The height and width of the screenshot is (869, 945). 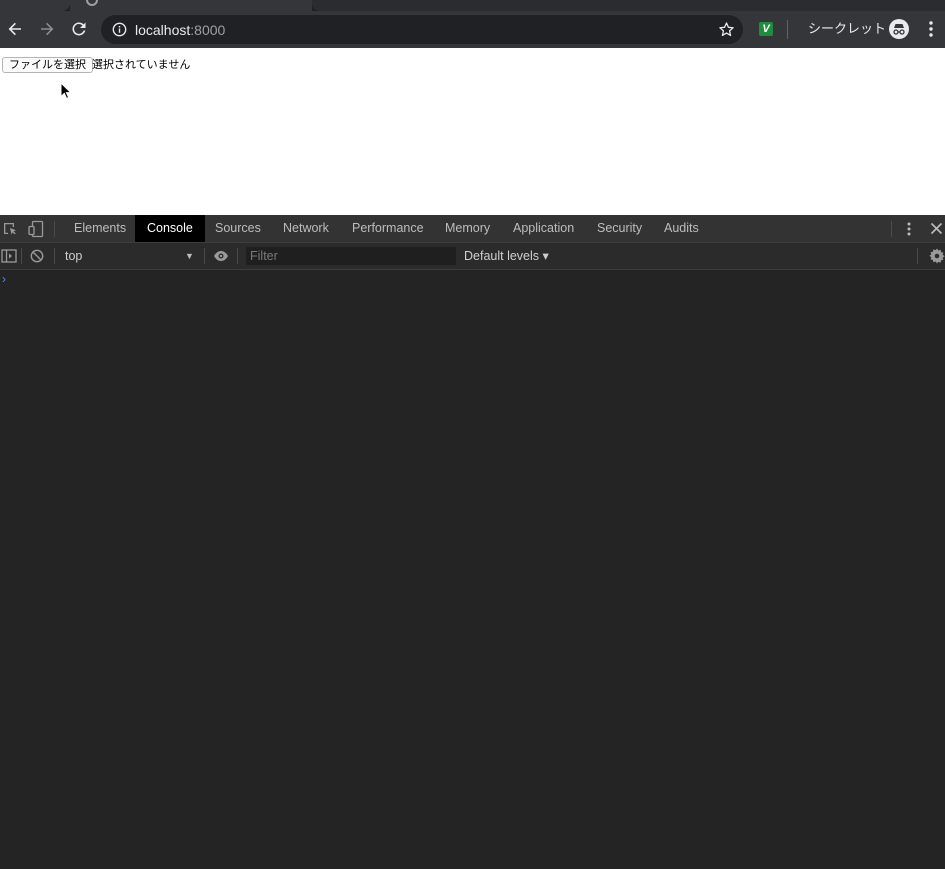 I want to click on tab-memory: Memory, so click(x=467, y=228).